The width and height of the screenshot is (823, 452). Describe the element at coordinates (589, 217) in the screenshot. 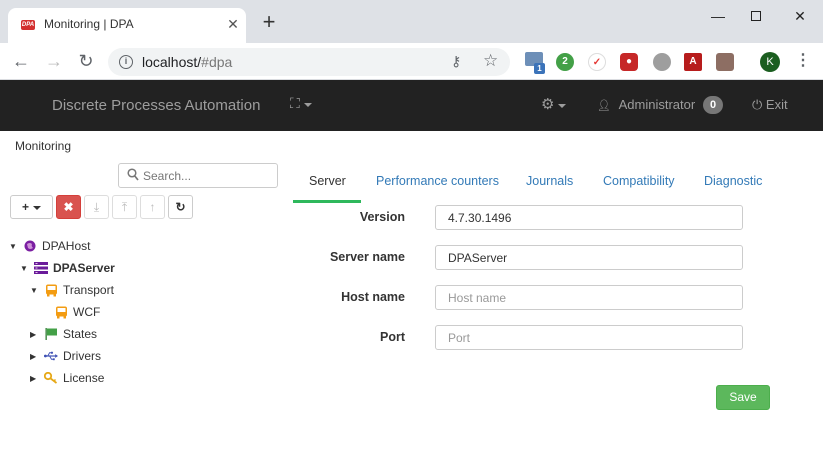

I see `version-field` at that location.